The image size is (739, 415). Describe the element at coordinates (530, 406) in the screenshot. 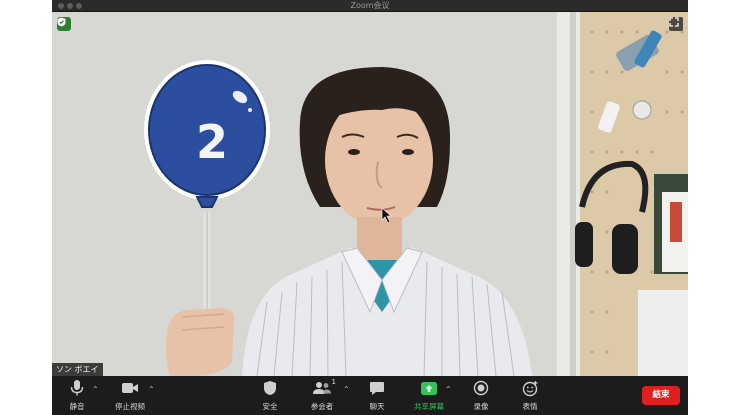

I see `reactions-label: 表情` at that location.